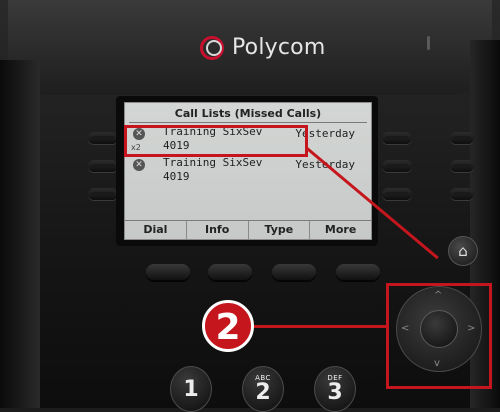 The width and height of the screenshot is (500, 412). What do you see at coordinates (248, 113) in the screenshot?
I see `screen-title: Call Lists (Missed Calls)` at bounding box center [248, 113].